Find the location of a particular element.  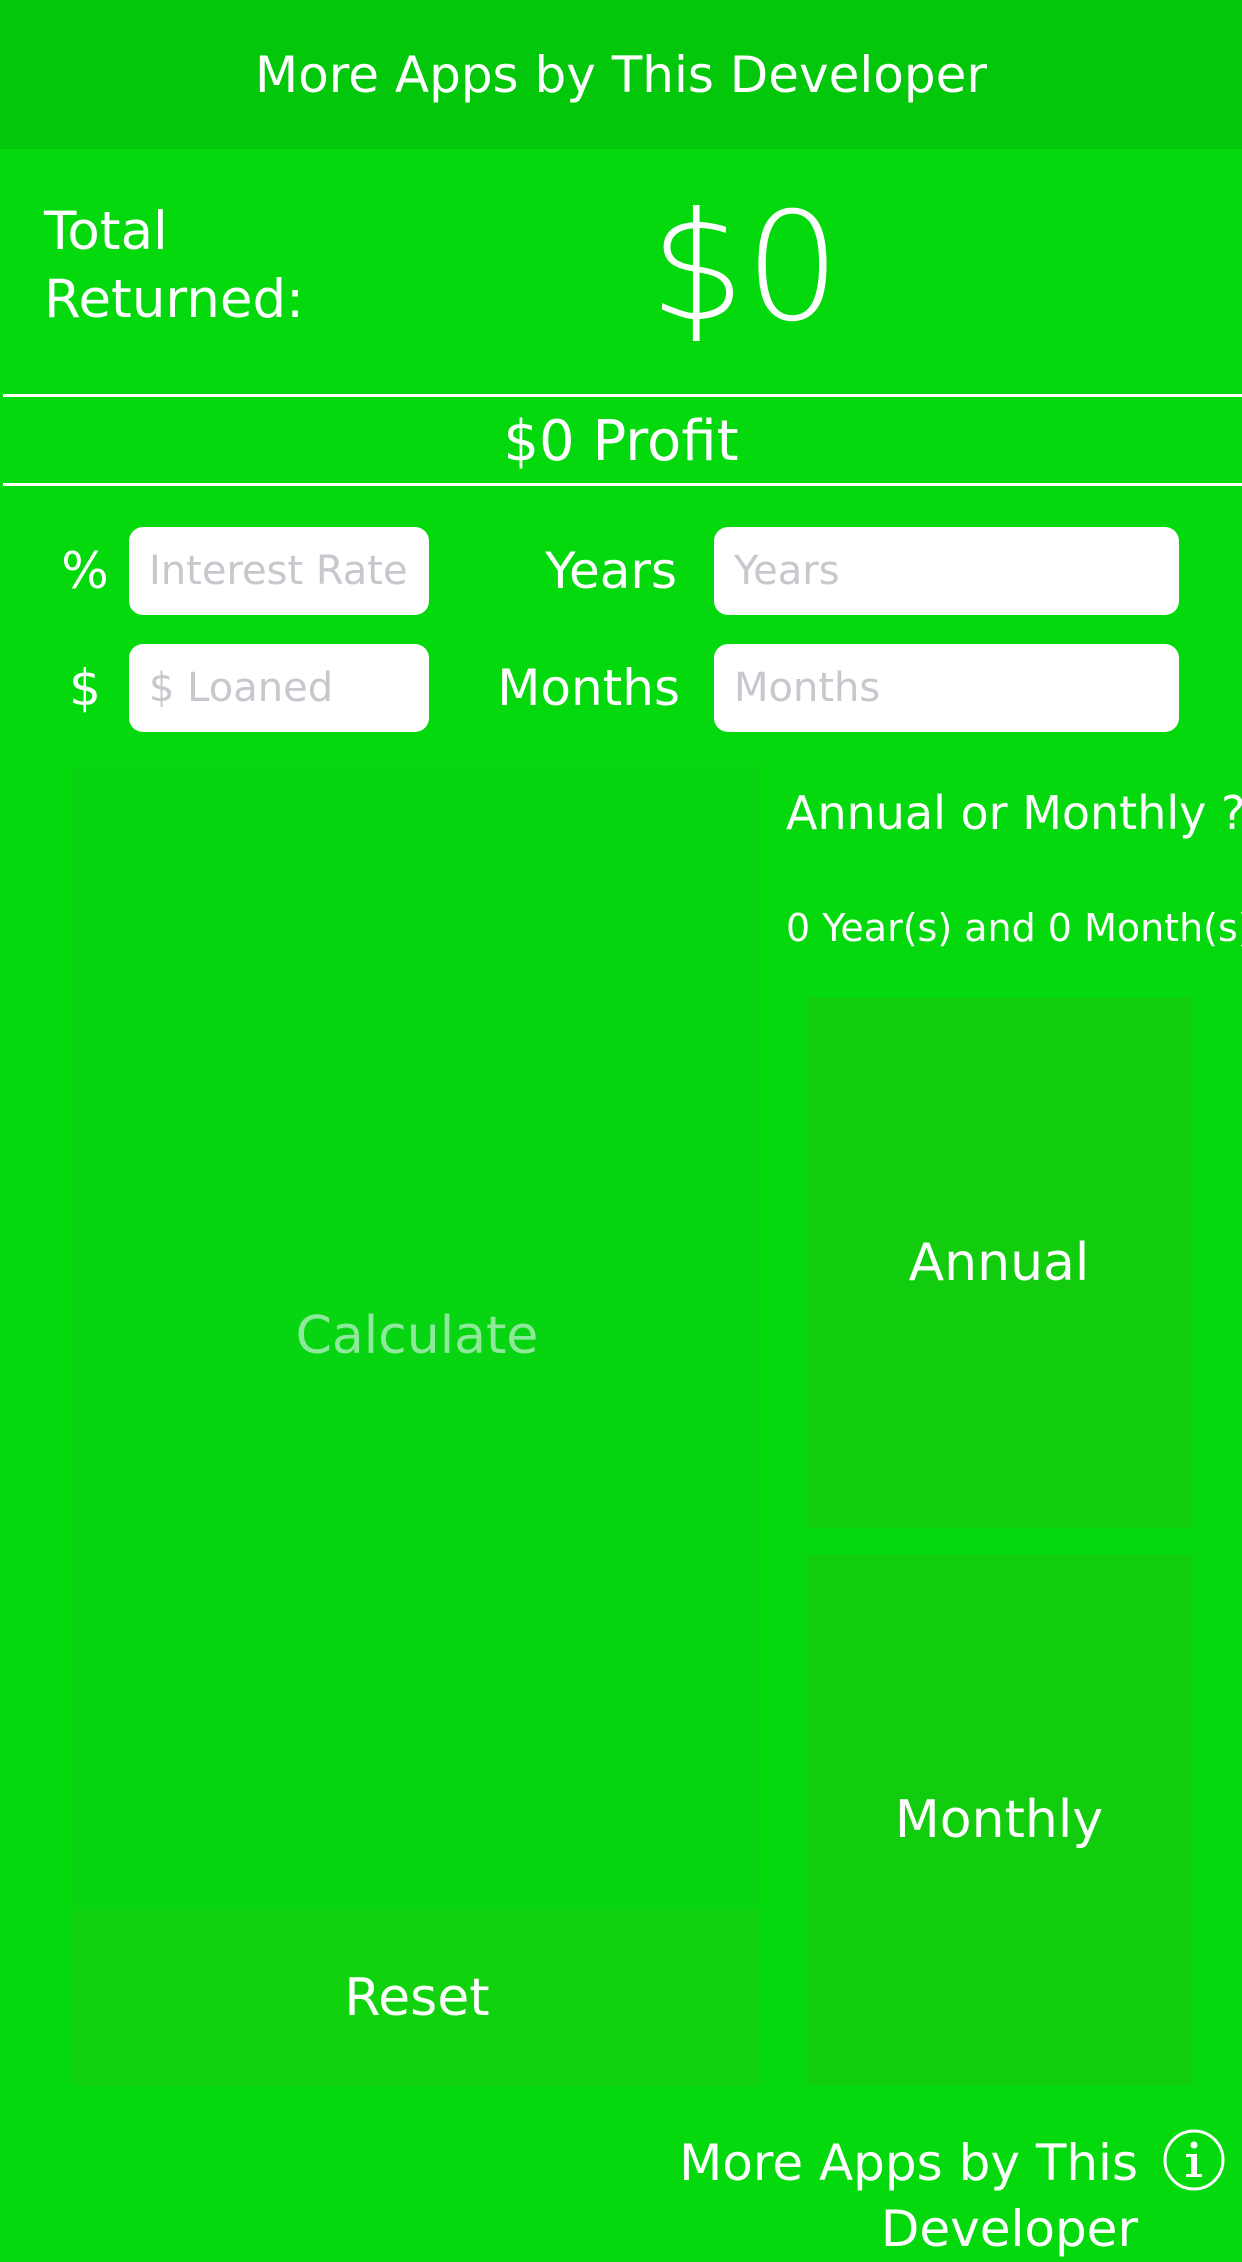

monthly-button-label: Monthly is located at coordinates (999, 1820).